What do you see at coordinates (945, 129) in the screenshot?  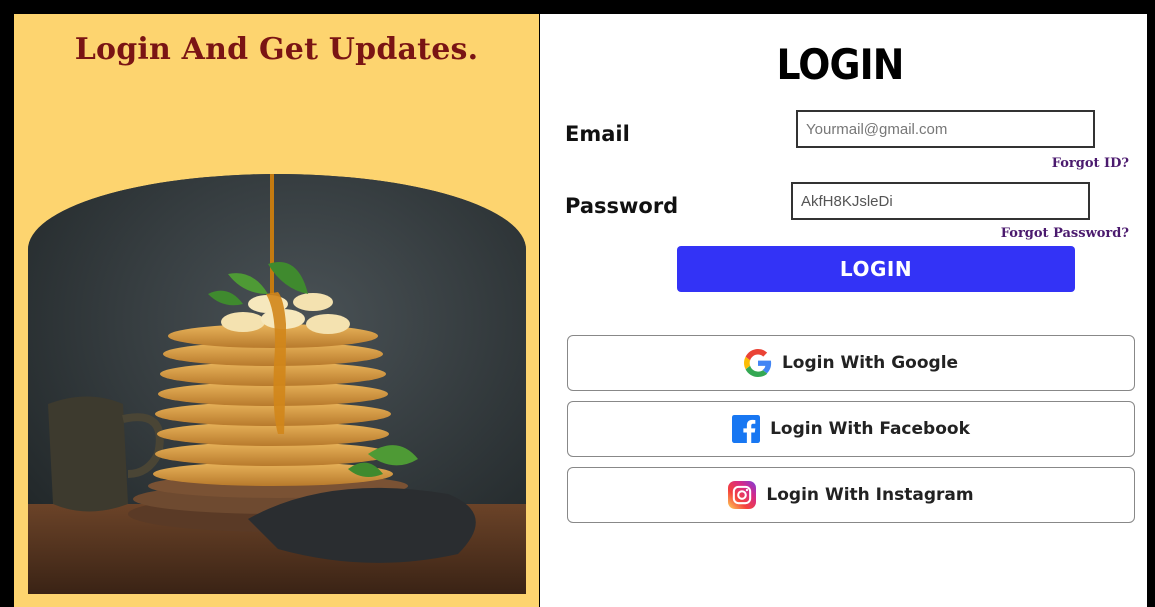 I see `email-field` at bounding box center [945, 129].